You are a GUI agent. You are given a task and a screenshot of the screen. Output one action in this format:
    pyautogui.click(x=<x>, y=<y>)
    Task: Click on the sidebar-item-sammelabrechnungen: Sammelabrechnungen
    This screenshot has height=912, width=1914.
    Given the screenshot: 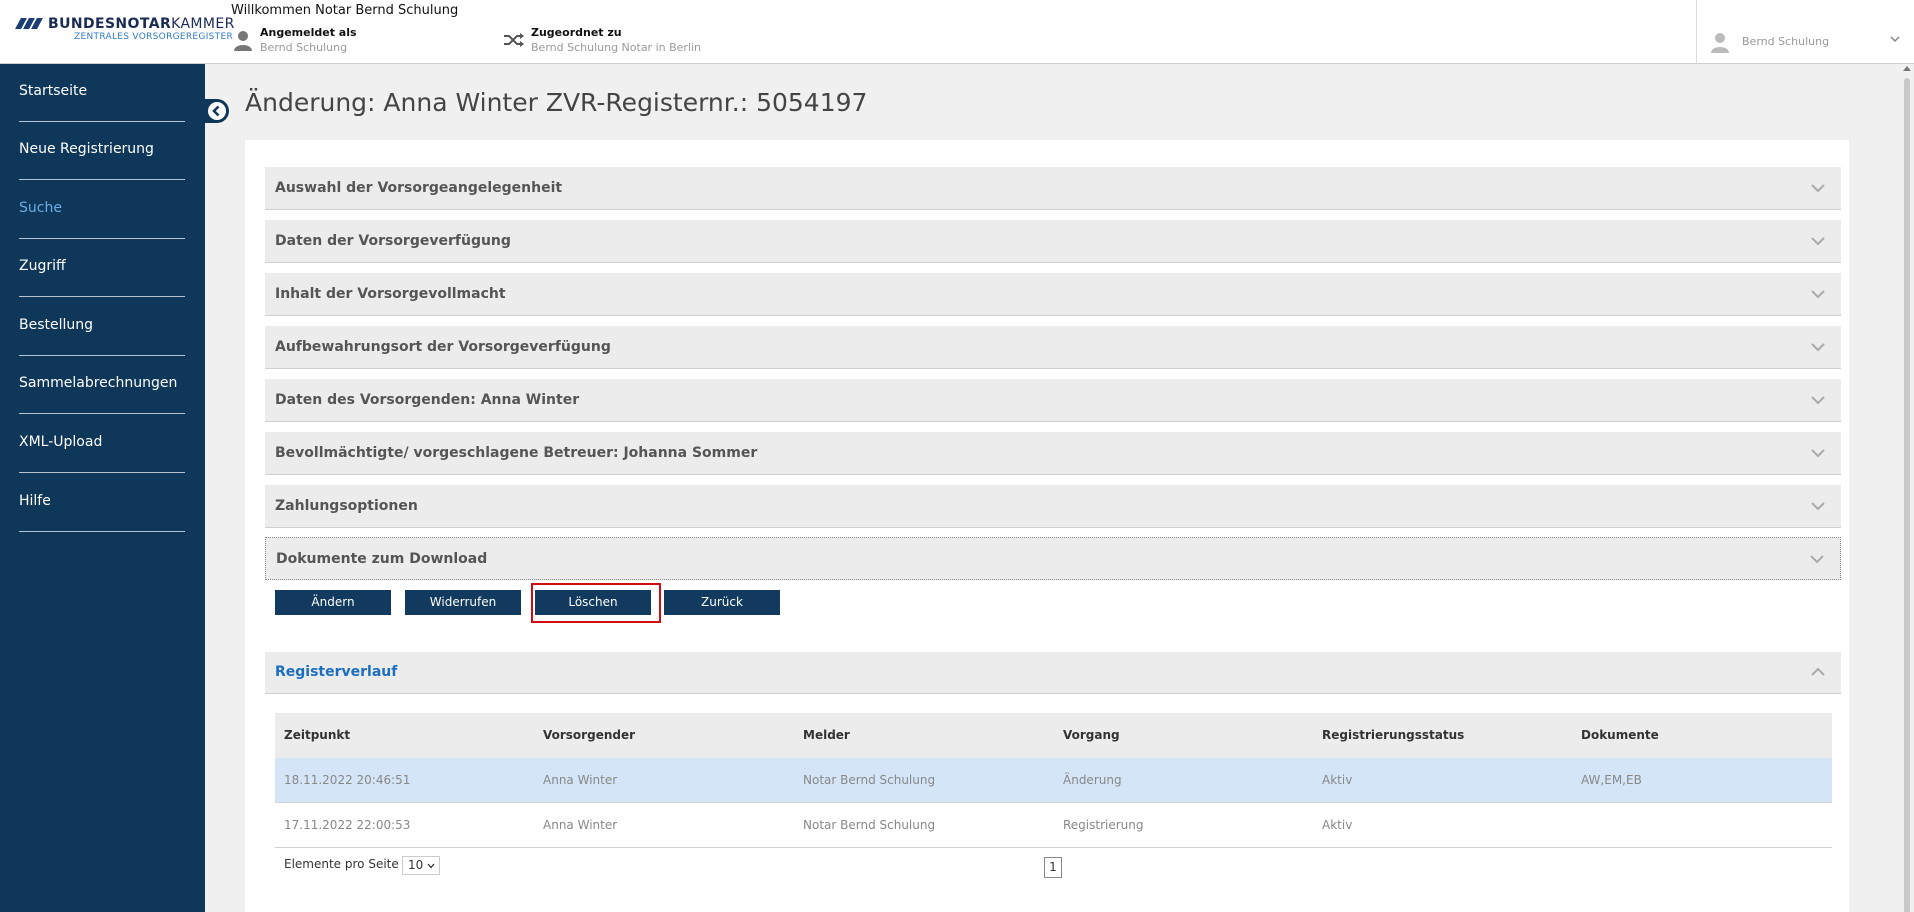 What is the action you would take?
    pyautogui.click(x=102, y=385)
    